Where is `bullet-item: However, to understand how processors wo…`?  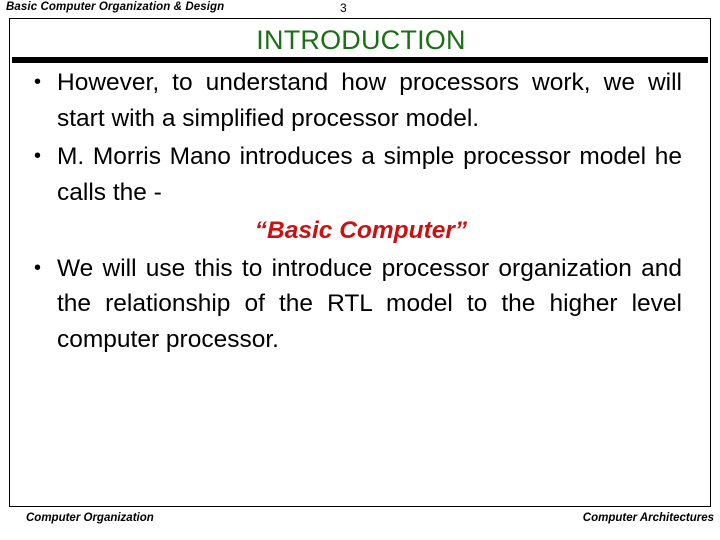
bullet-item: However, to understand how processors wo… is located at coordinates (361, 100).